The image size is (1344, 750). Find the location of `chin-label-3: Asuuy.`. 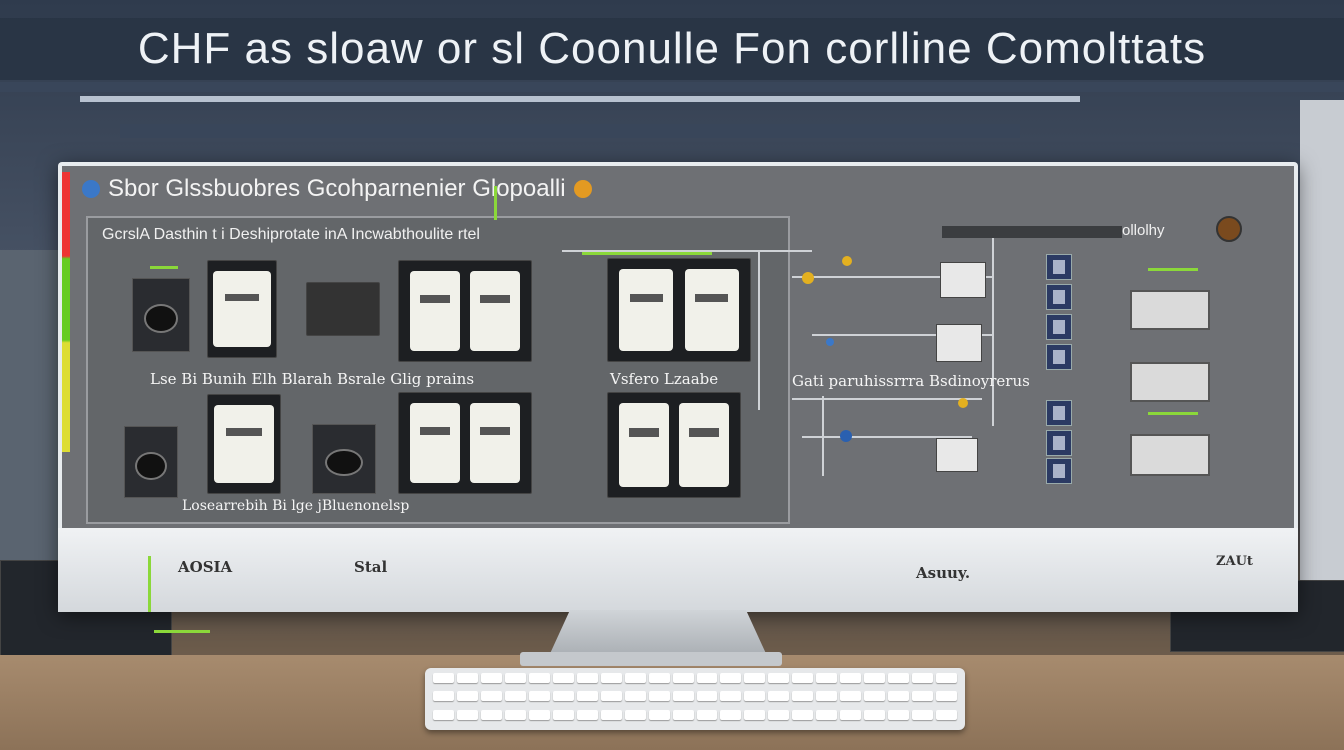

chin-label-3: Asuuy. is located at coordinates (943, 573).